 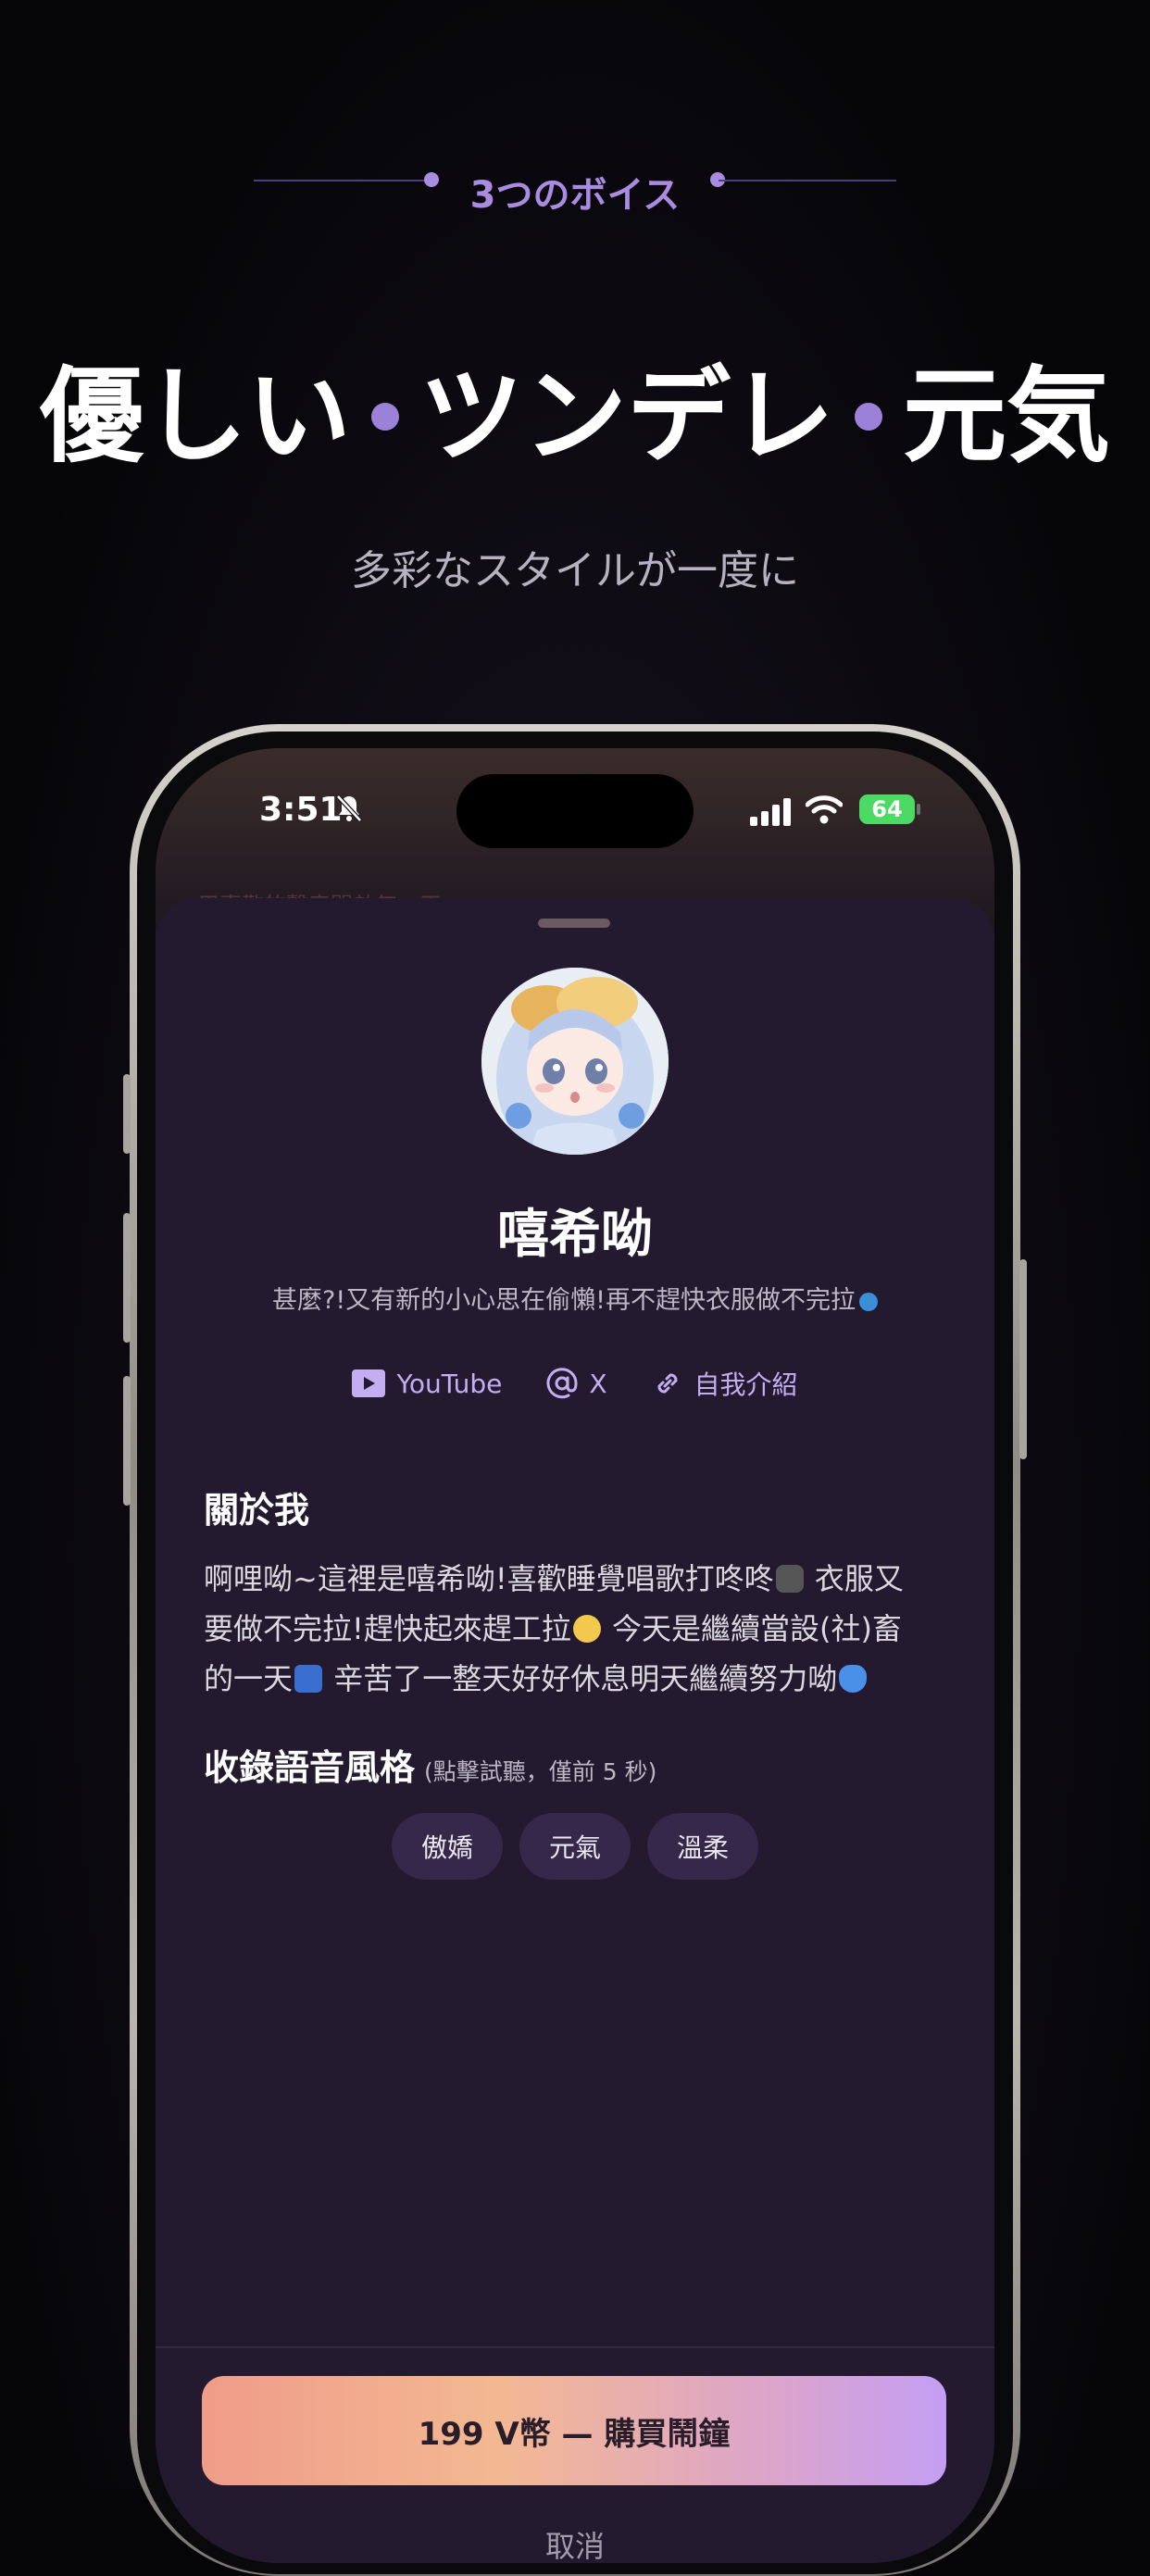 I want to click on youtube-link: YouTube, so click(x=427, y=1384).